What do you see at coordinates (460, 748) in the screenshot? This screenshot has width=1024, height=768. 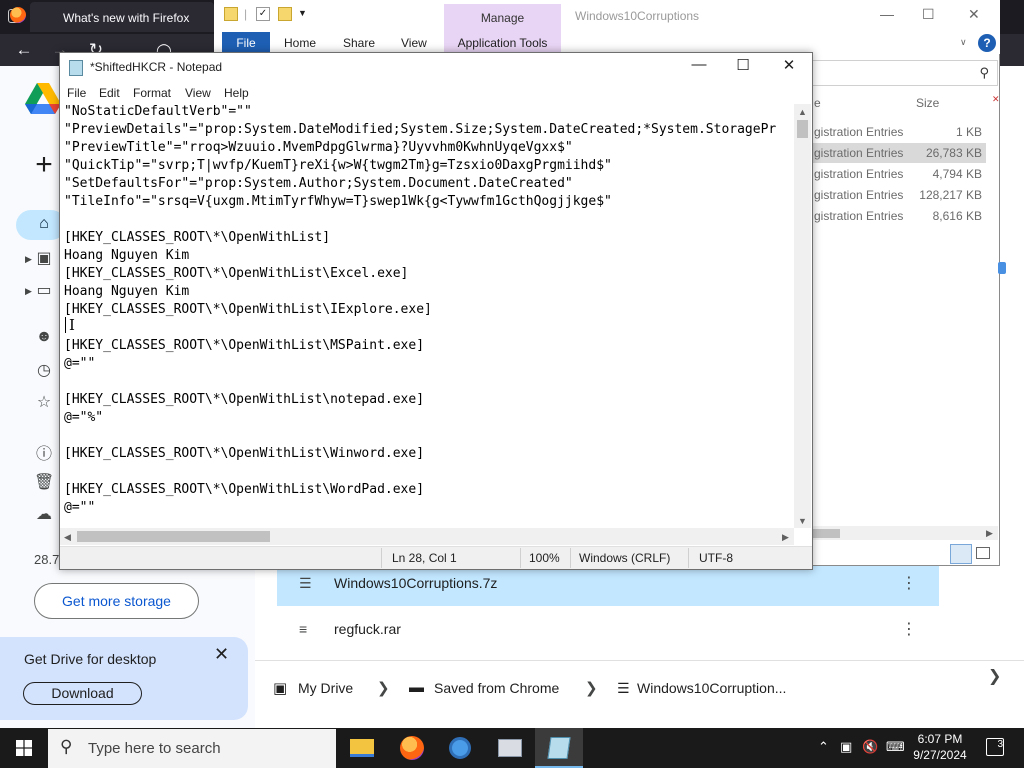 I see `chrome-taskbar-icon` at bounding box center [460, 748].